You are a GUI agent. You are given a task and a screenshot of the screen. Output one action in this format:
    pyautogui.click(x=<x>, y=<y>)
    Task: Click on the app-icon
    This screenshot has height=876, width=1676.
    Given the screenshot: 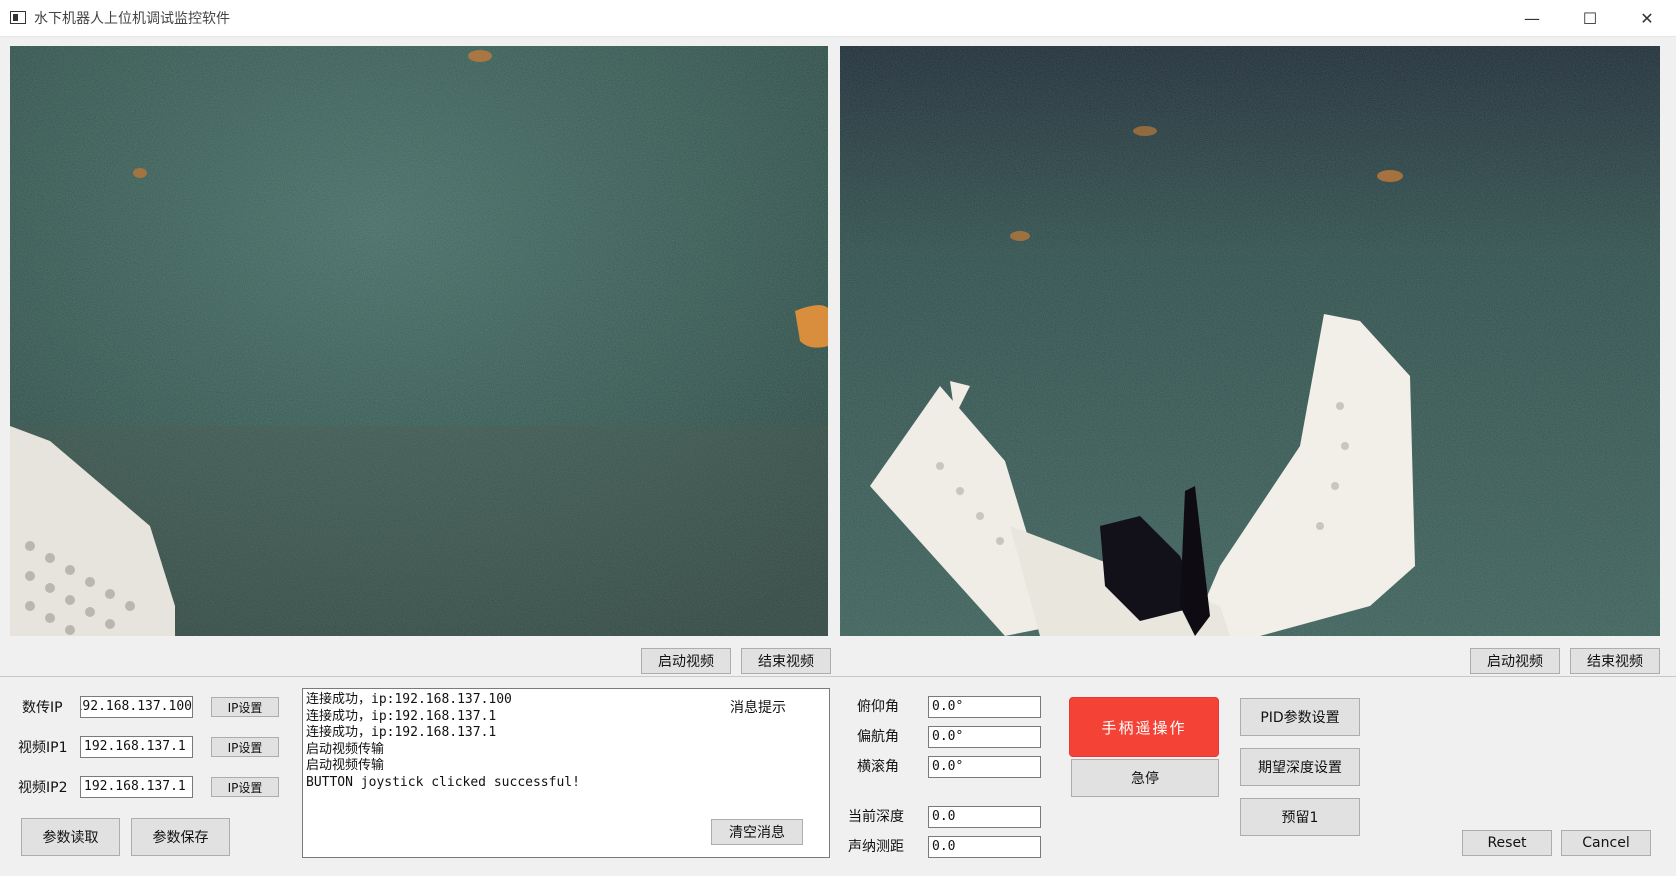 What is the action you would take?
    pyautogui.click(x=18, y=17)
    